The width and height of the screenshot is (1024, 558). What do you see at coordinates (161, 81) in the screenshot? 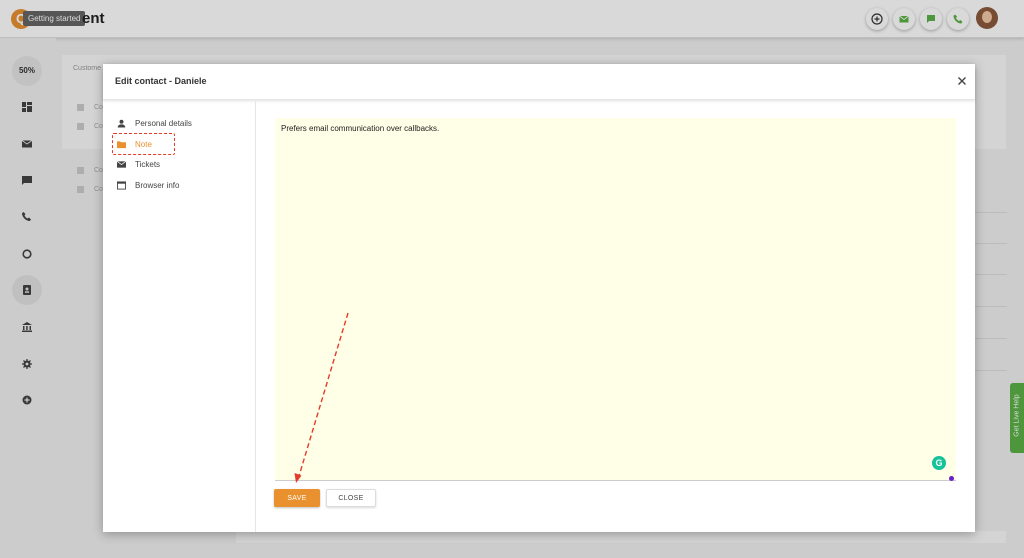
I see `modal-title: Edit contact - Daniele` at bounding box center [161, 81].